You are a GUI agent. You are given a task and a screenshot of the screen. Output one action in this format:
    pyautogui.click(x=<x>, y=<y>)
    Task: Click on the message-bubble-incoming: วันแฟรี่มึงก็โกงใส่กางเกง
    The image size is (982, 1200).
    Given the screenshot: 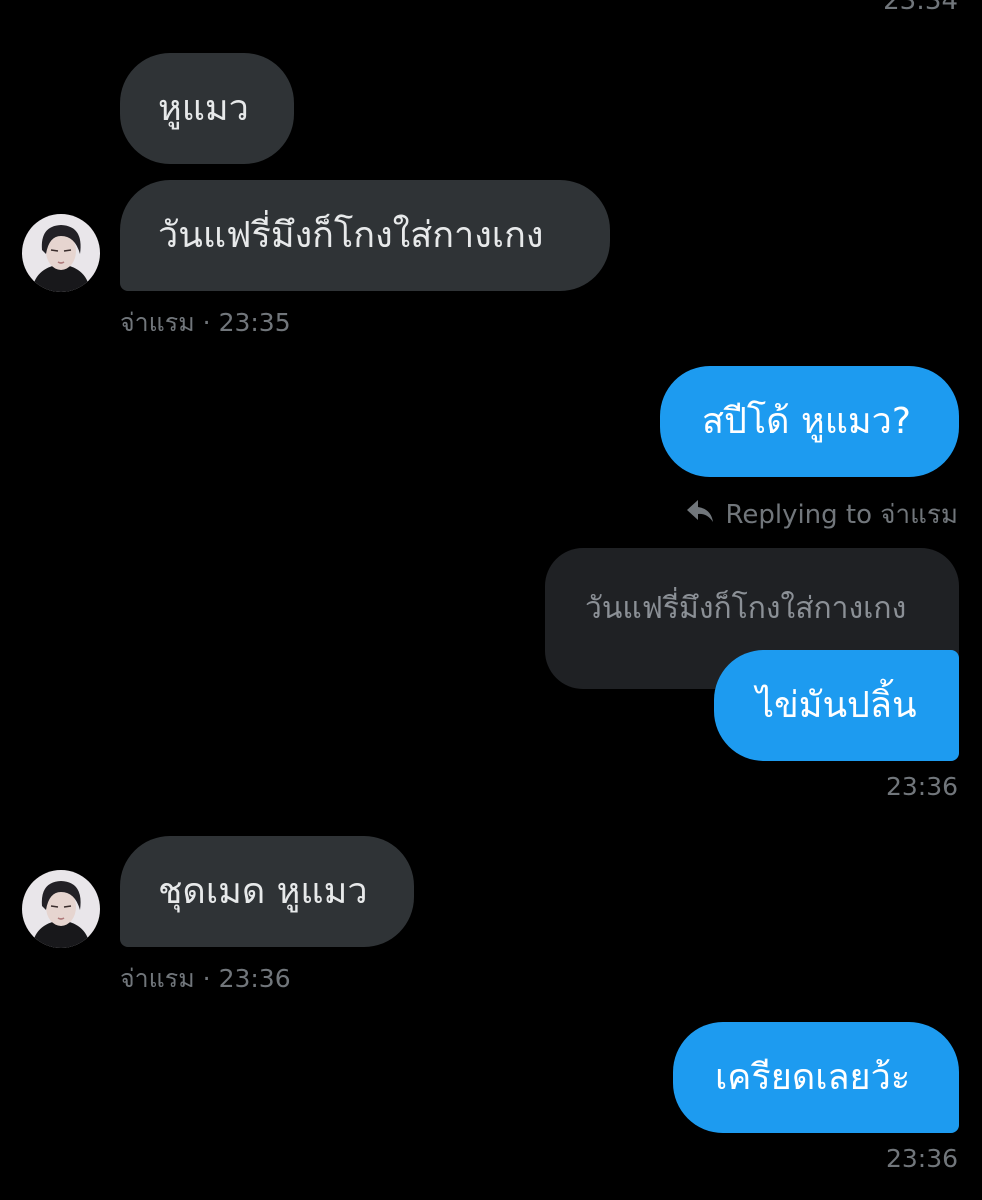 What is the action you would take?
    pyautogui.click(x=365, y=235)
    